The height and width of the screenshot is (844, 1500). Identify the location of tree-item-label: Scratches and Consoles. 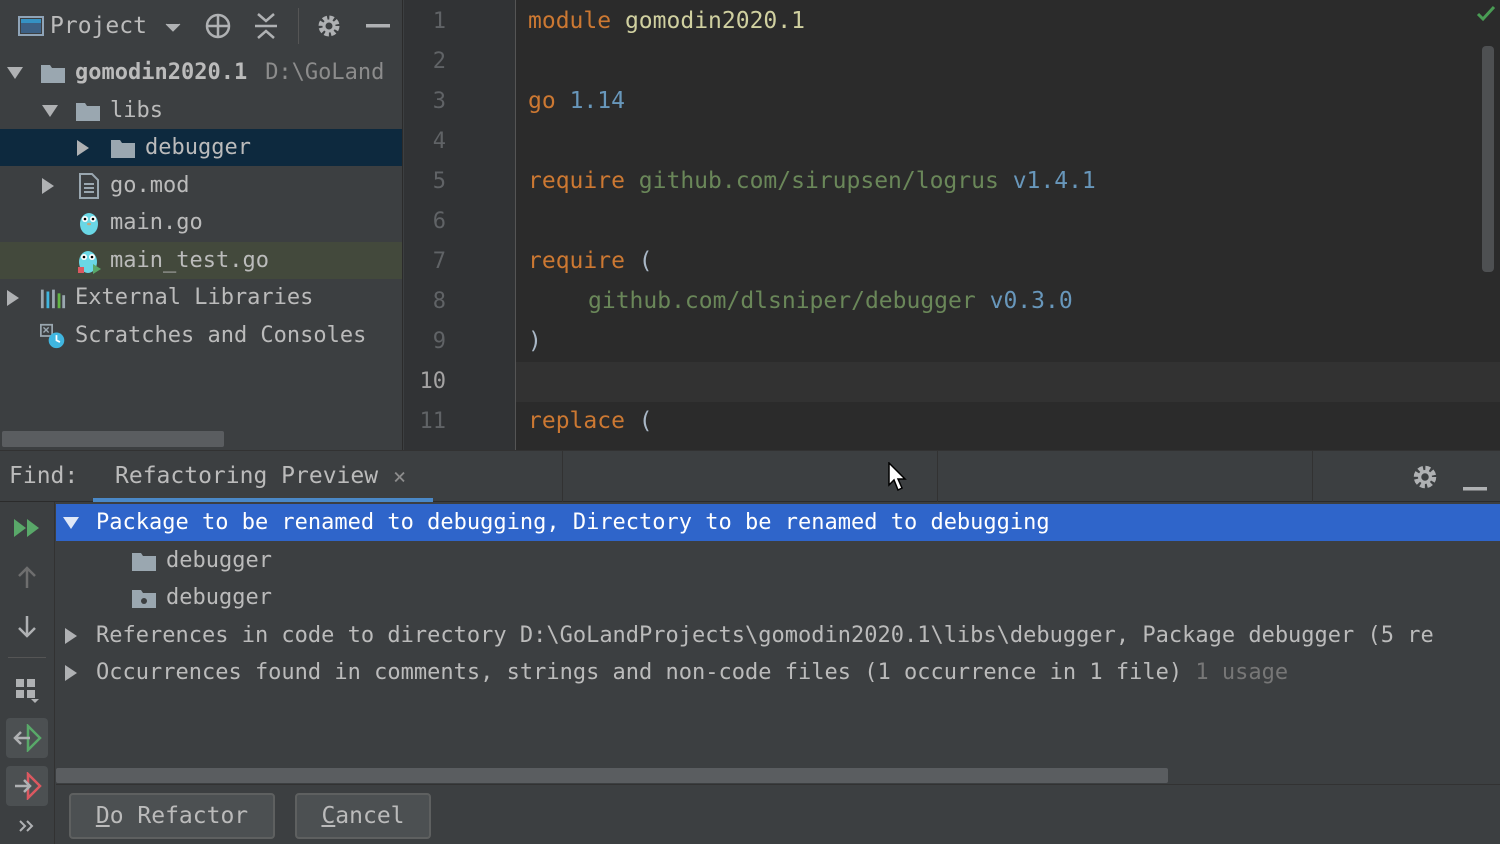
(221, 335).